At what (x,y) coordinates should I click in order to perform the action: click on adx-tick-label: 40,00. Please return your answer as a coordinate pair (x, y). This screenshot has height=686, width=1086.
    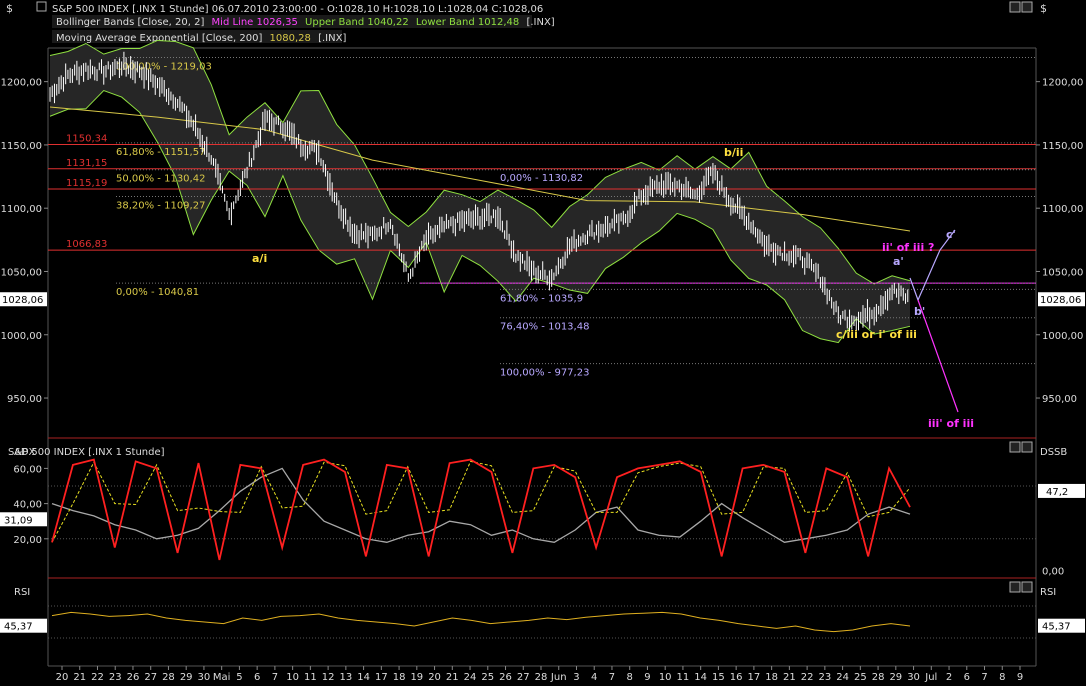
    Looking at the image, I should click on (27, 505).